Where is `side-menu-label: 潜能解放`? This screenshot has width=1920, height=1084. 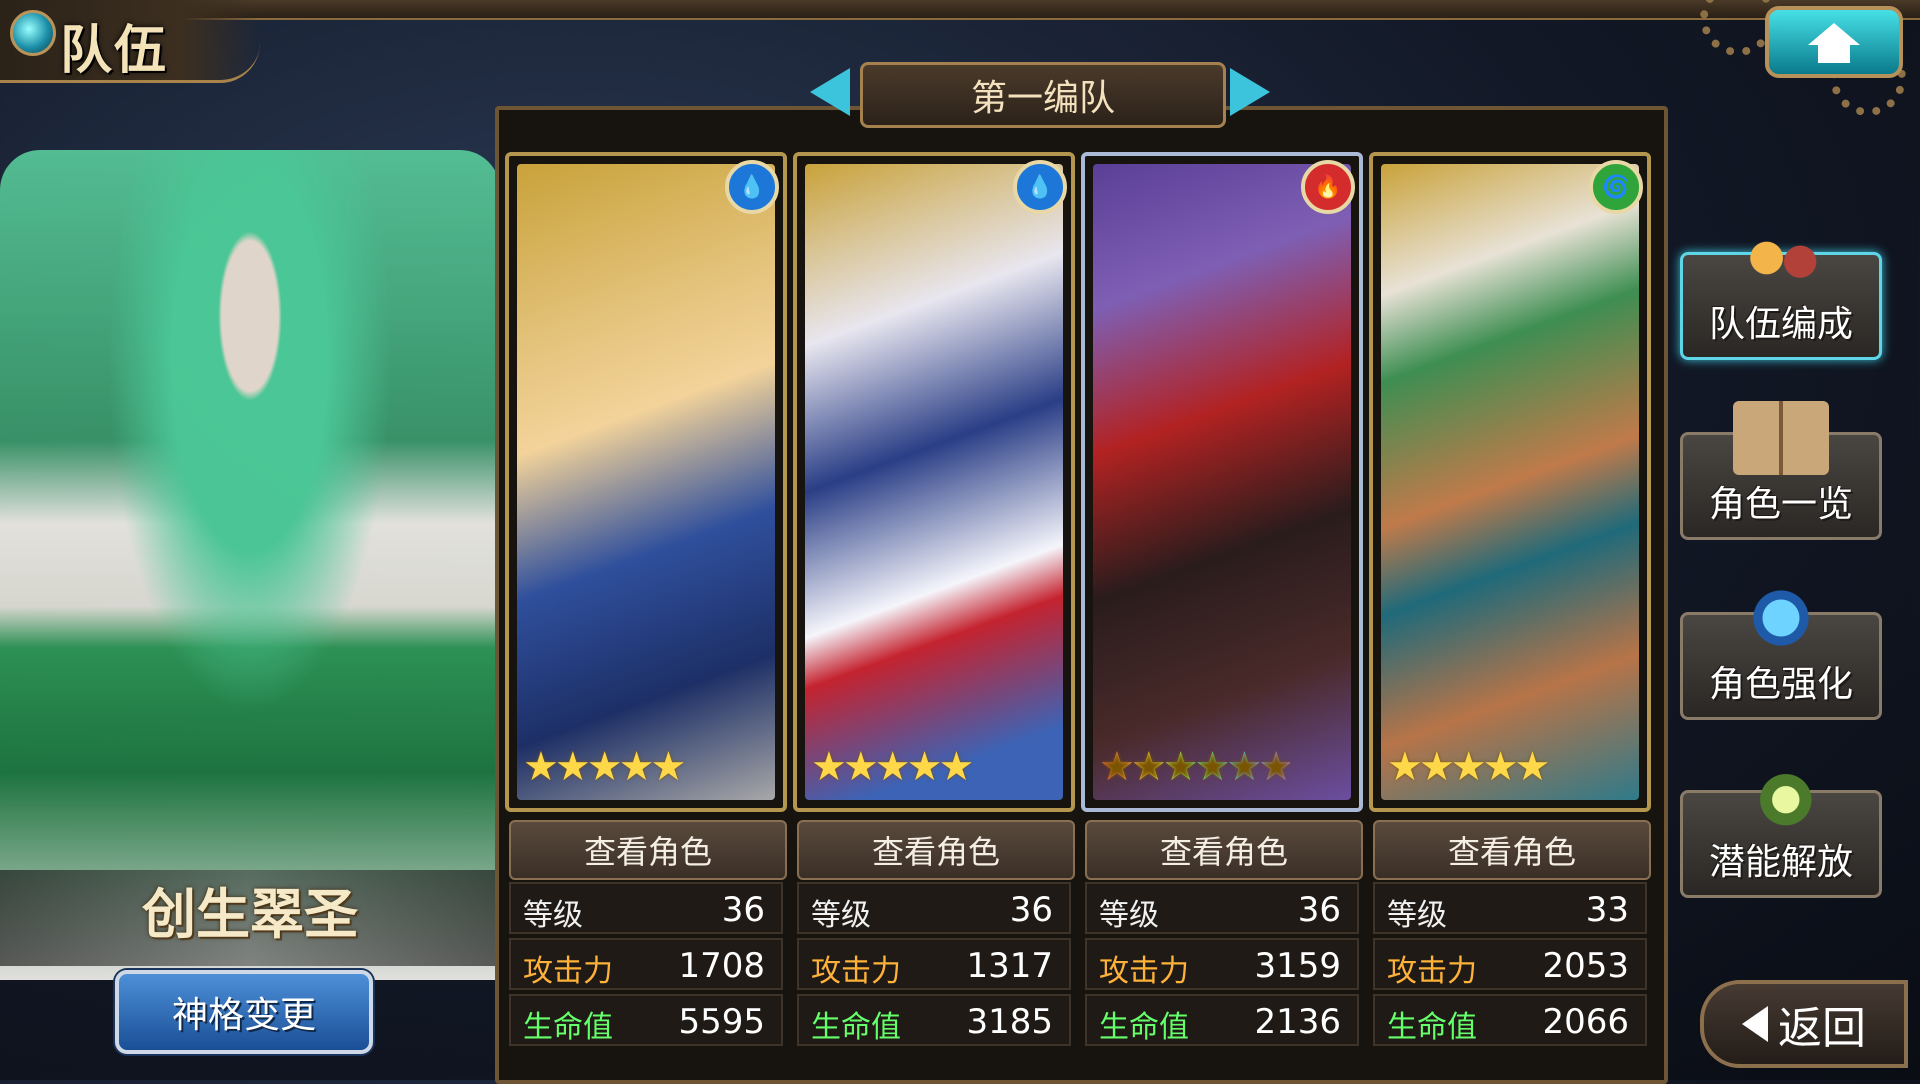
side-menu-label: 潜能解放 is located at coordinates (1780, 862).